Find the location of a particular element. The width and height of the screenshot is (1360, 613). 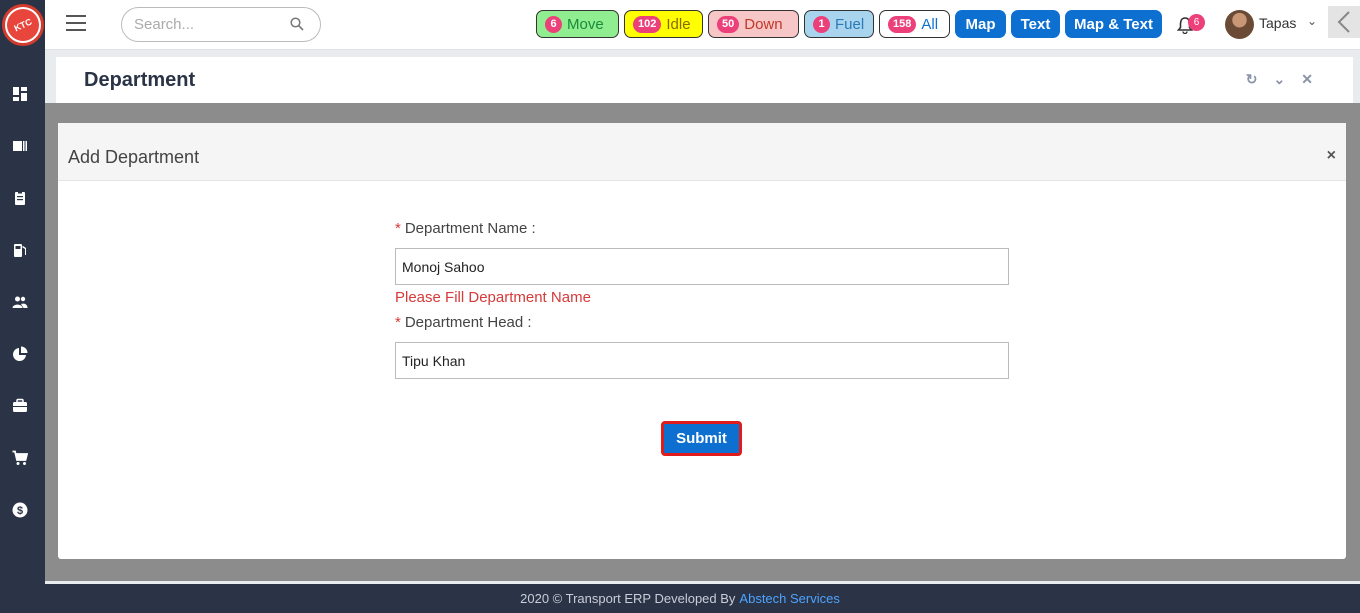

briefcase-icon is located at coordinates (20, 406).